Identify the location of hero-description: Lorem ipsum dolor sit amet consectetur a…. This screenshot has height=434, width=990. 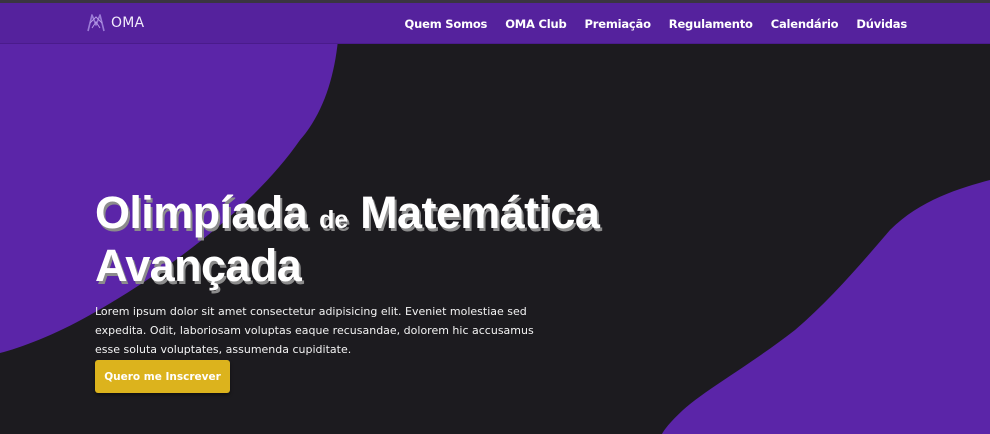
(314, 330).